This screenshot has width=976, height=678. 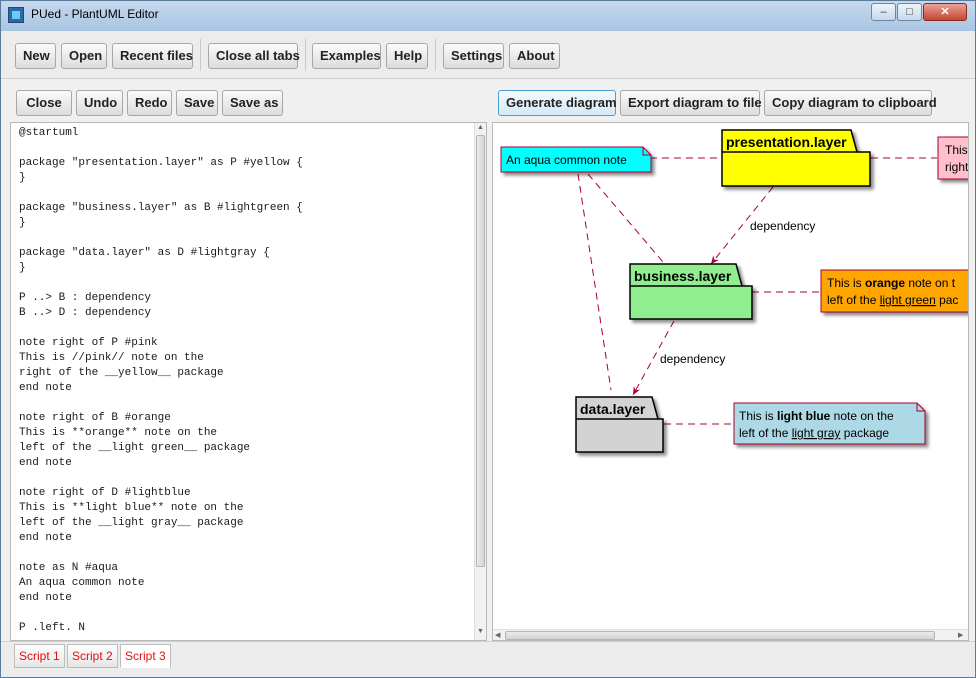 I want to click on save-button: Save, so click(x=197, y=103).